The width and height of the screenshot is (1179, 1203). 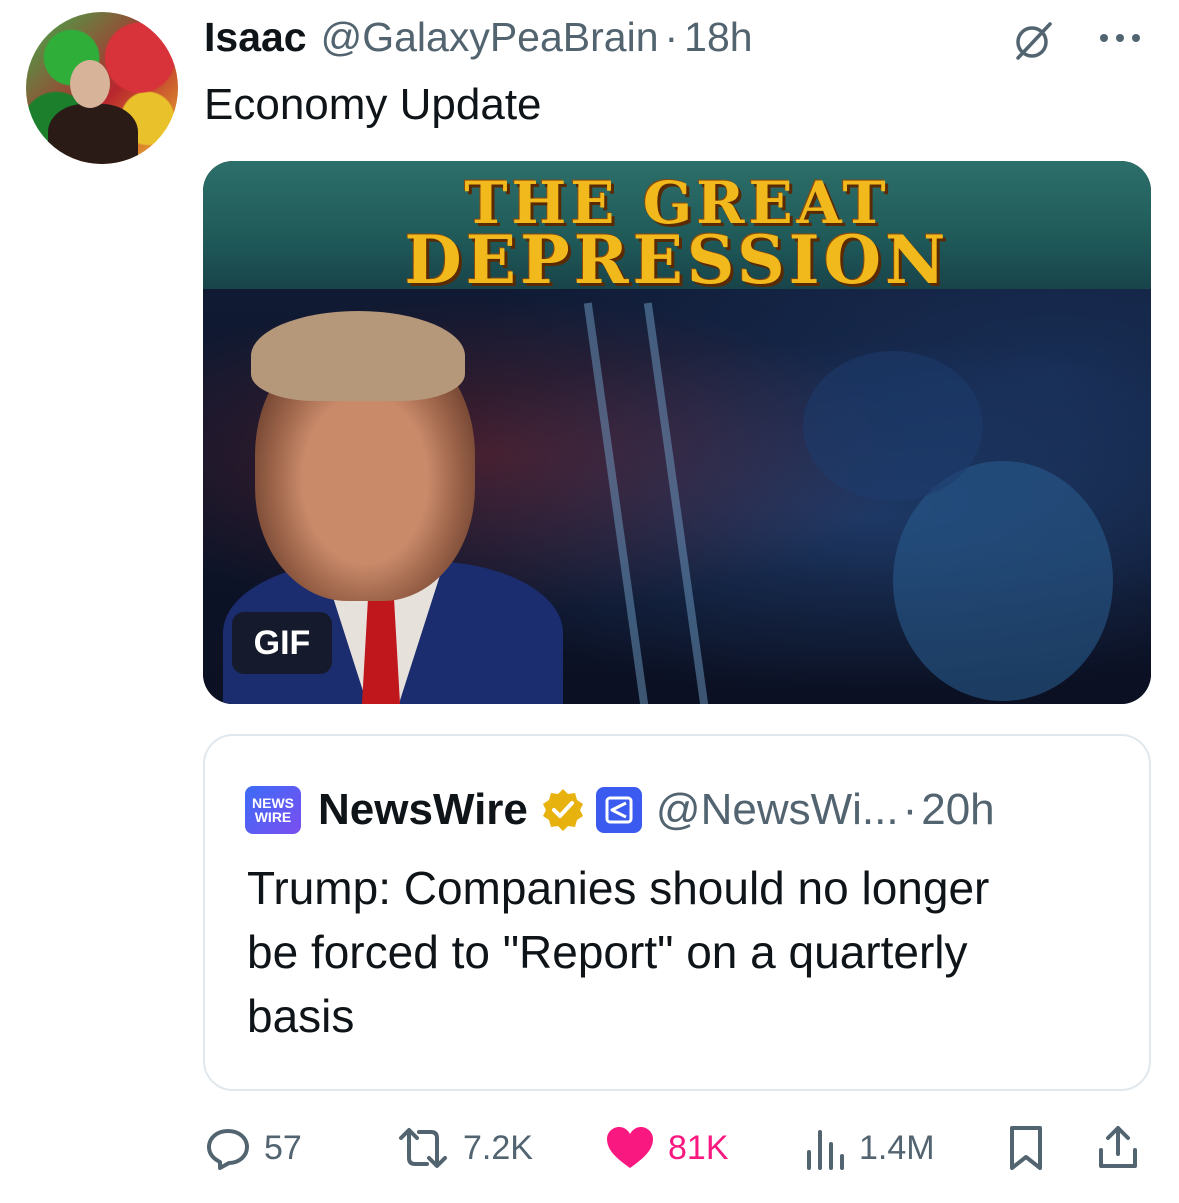 I want to click on verified-gold-icon, so click(x=562, y=810).